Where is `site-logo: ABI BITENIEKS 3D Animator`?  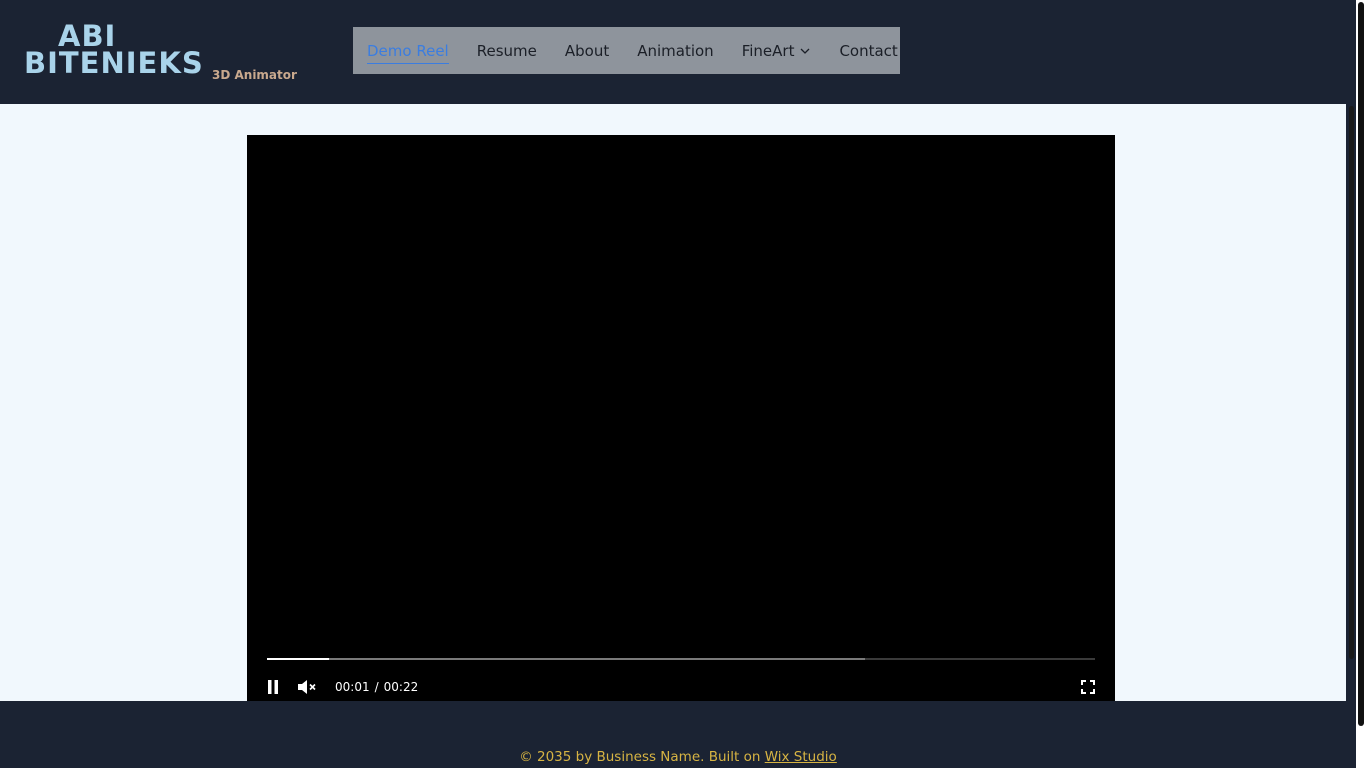 site-logo: ABI BITENIEKS 3D Animator is located at coordinates (164, 55).